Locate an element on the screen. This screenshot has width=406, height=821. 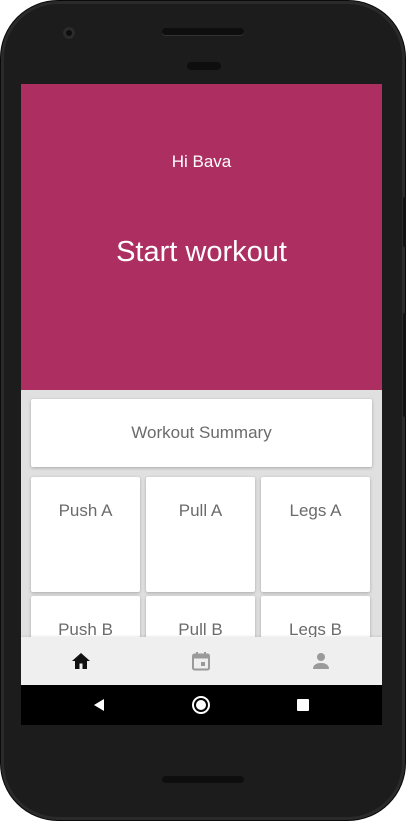
earpiece-speaker is located at coordinates (203, 31).